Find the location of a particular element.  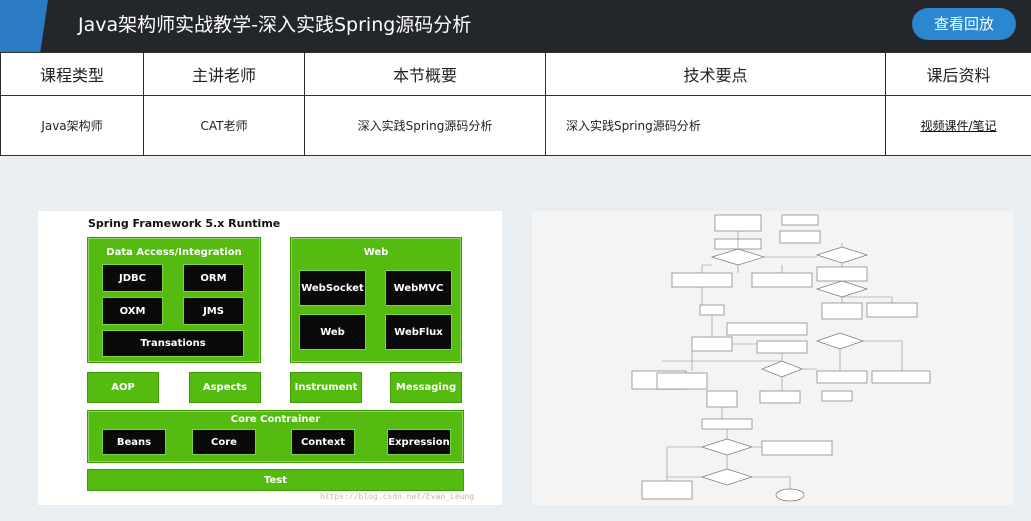

cell-key-points: 深入实践Spring源码分析 is located at coordinates (715, 125).